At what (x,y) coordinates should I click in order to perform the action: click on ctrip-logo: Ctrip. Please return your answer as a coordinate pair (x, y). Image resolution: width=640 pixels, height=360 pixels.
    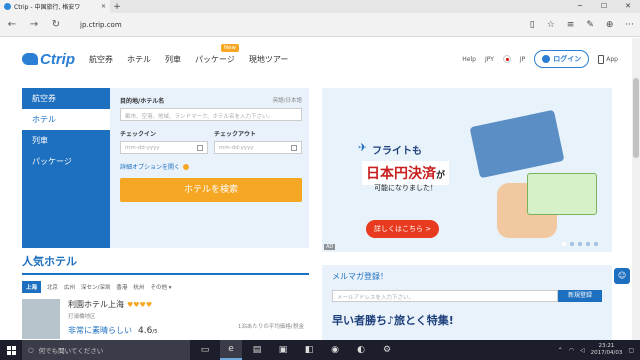
    Looking at the image, I should click on (48, 59).